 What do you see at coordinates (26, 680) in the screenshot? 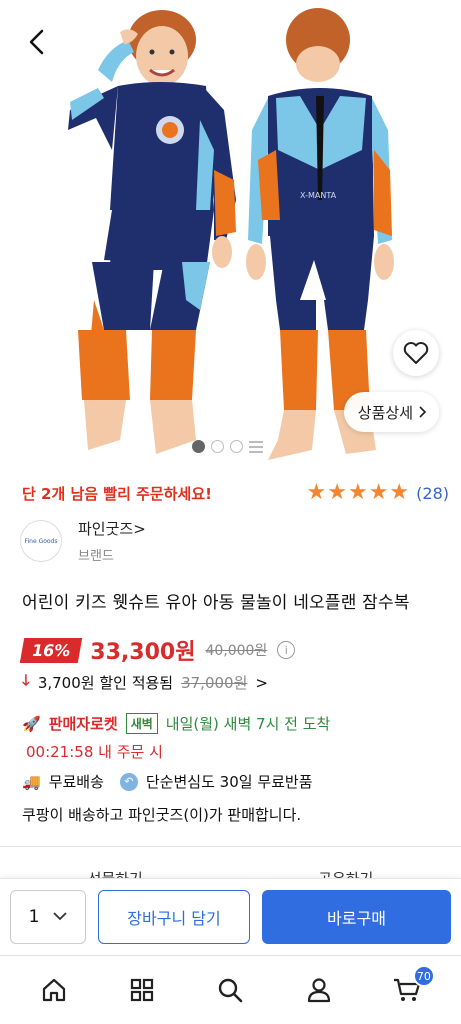
I see `down-arrow-icon: 🡓` at bounding box center [26, 680].